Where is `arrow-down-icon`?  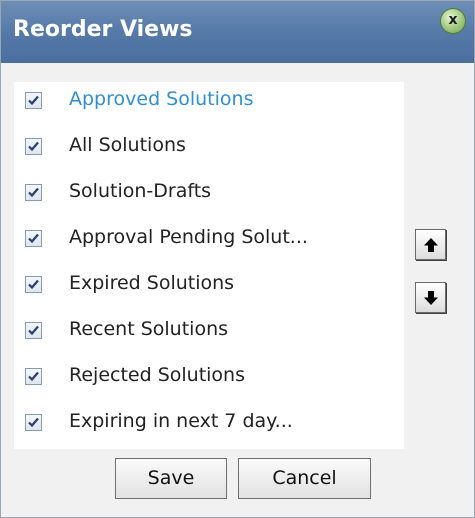 arrow-down-icon is located at coordinates (431, 298).